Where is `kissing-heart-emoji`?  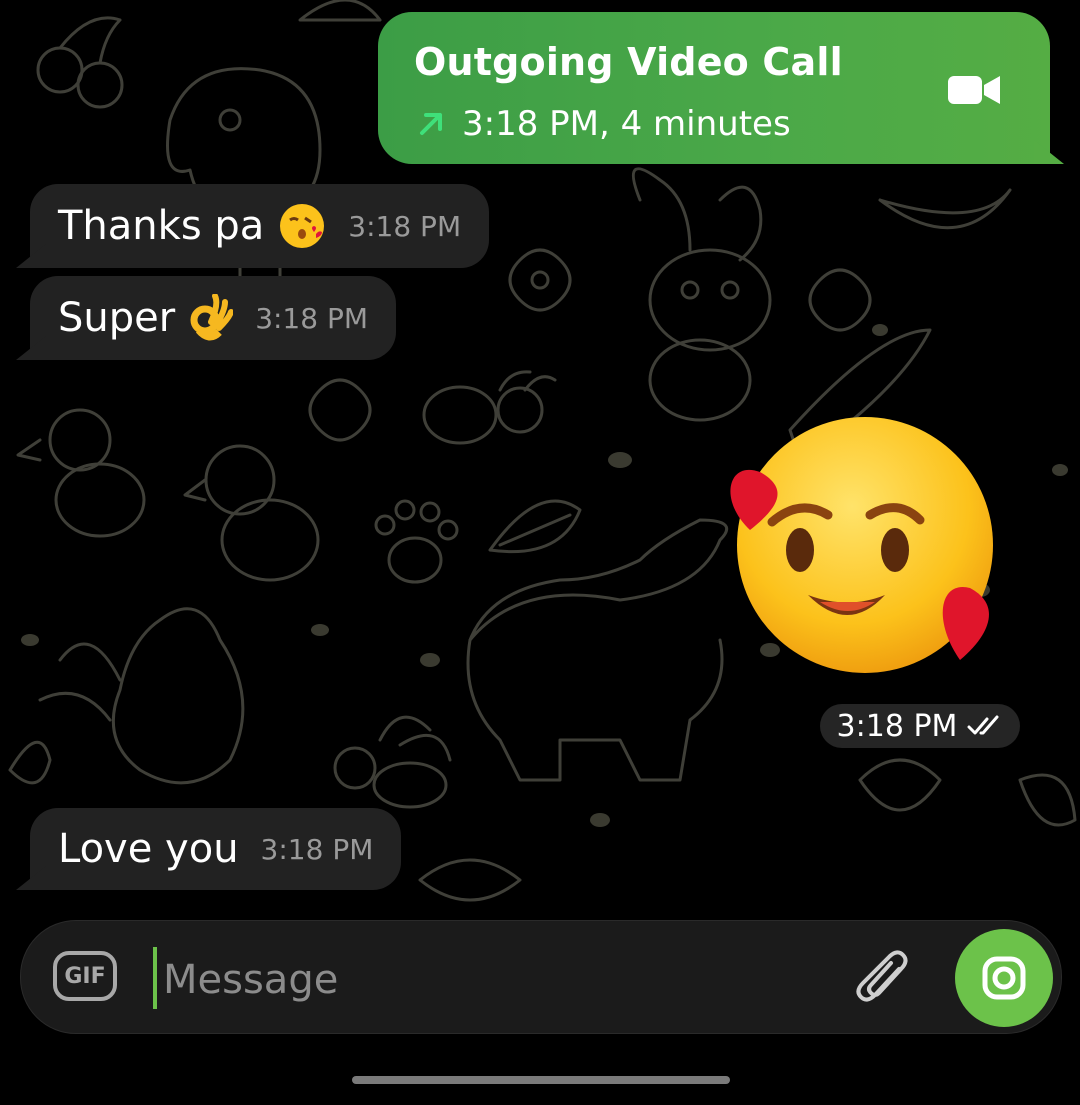 kissing-heart-emoji is located at coordinates (302, 226).